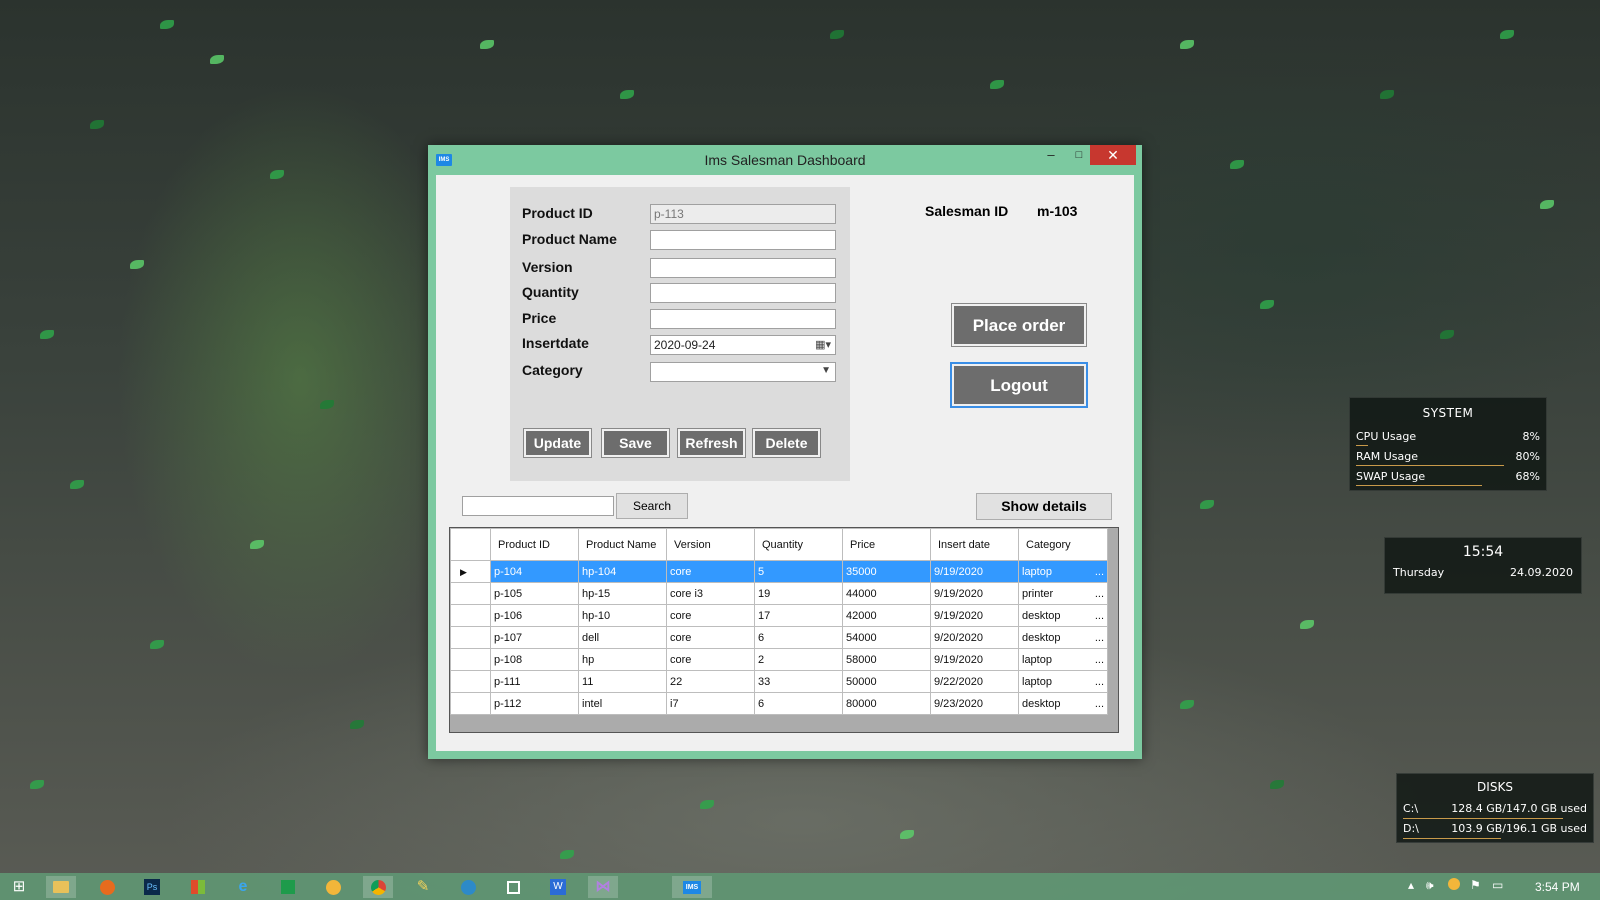 This screenshot has height=900, width=1600. I want to click on table-cell: core i3, so click(710, 593).